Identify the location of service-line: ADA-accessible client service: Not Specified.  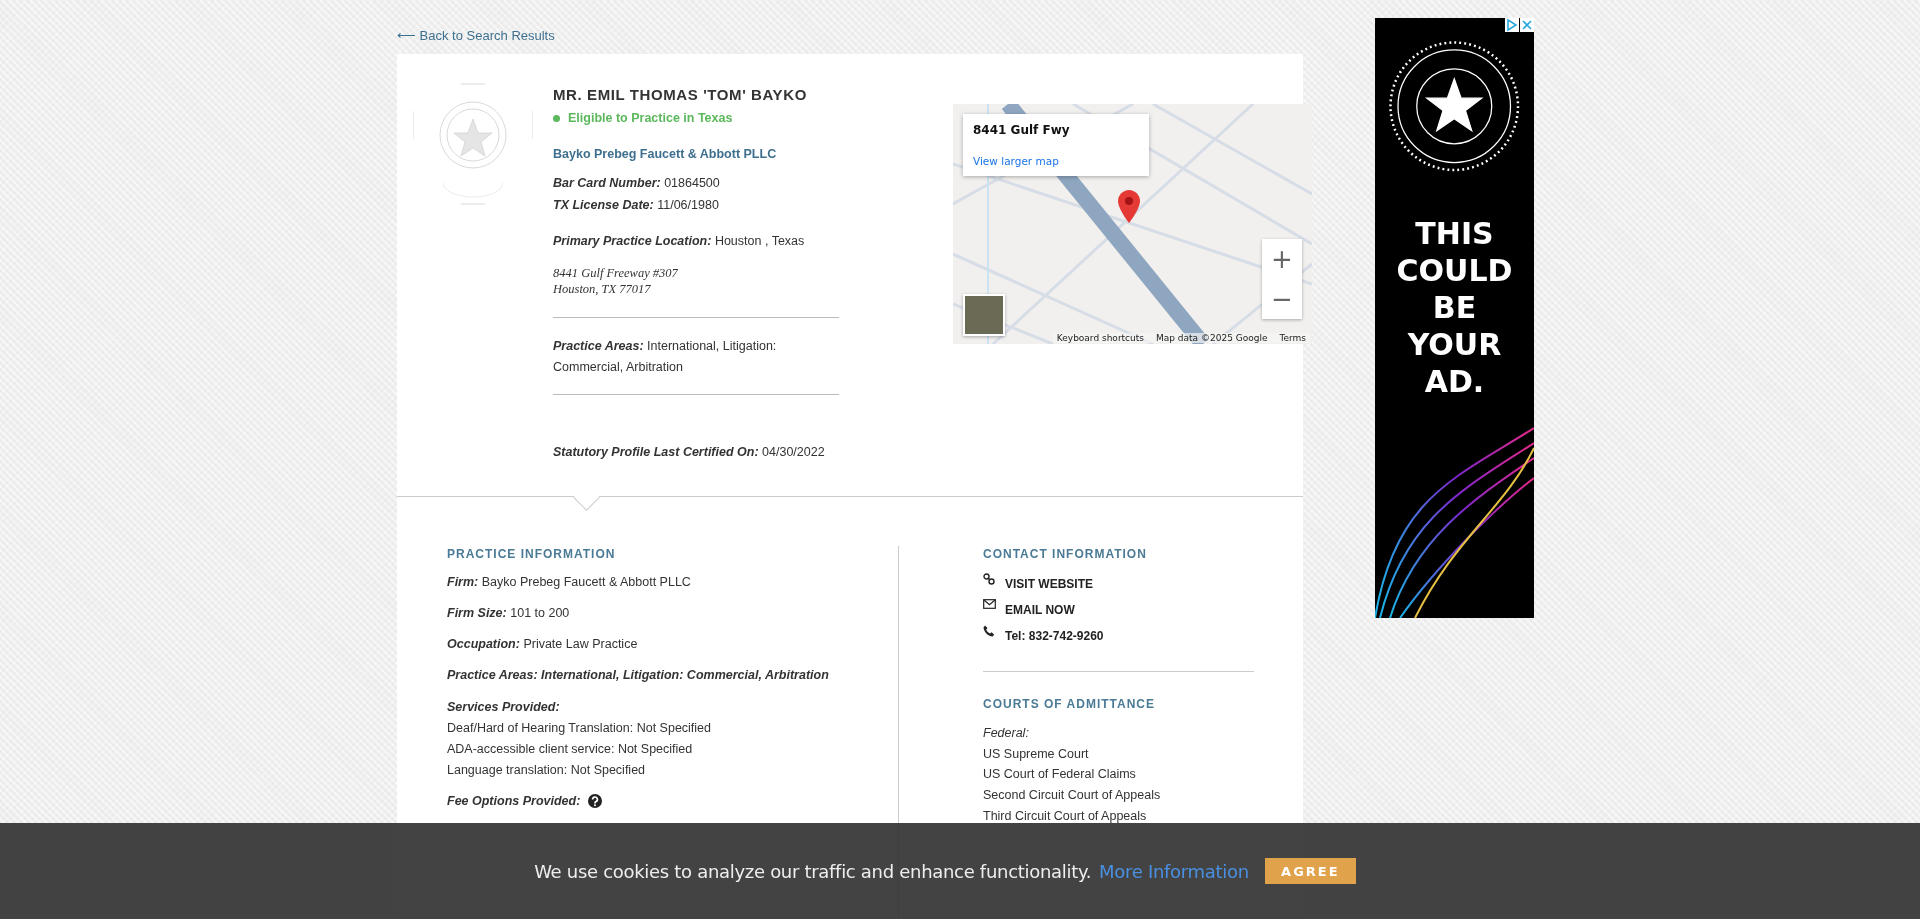
(570, 749).